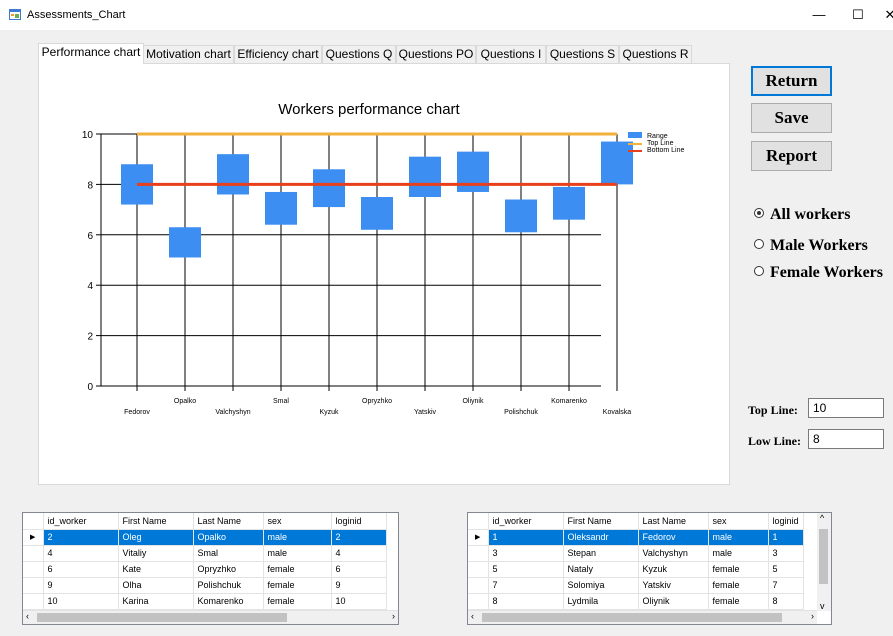 The height and width of the screenshot is (636, 893). Describe the element at coordinates (228, 601) in the screenshot. I see `table-cell: Komarenko` at that location.